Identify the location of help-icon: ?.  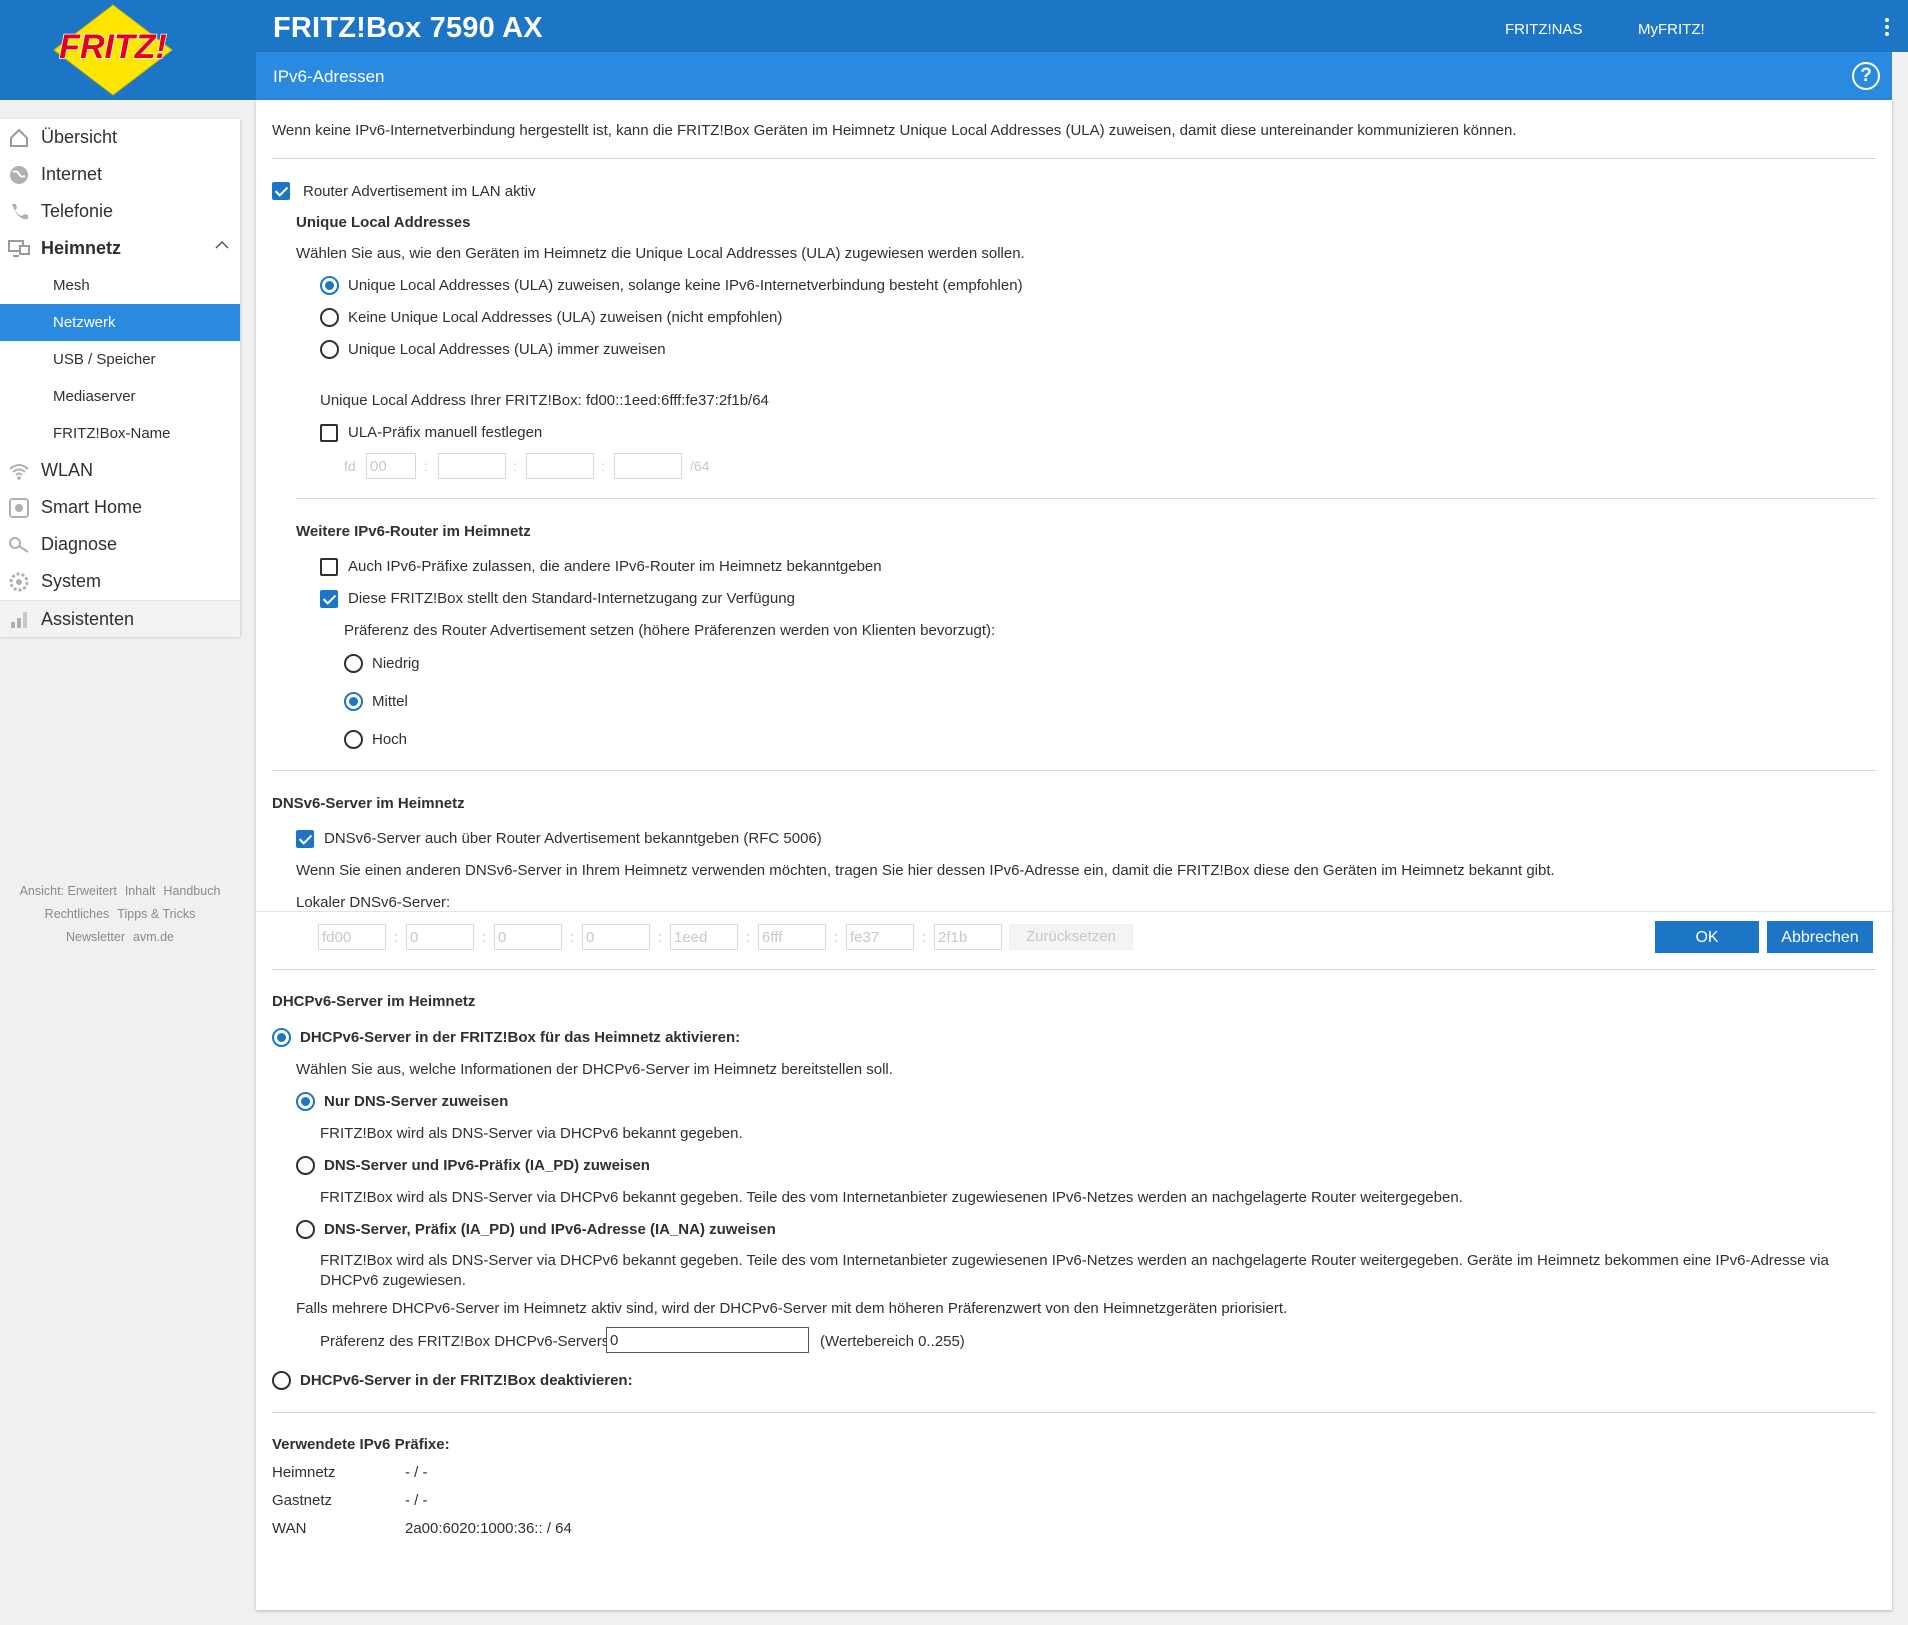
(1866, 76).